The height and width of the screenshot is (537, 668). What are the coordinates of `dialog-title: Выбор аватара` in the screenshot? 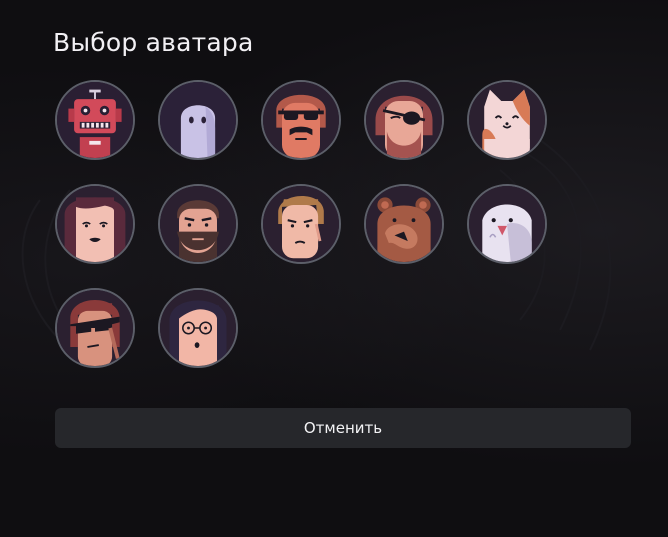 It's located at (153, 42).